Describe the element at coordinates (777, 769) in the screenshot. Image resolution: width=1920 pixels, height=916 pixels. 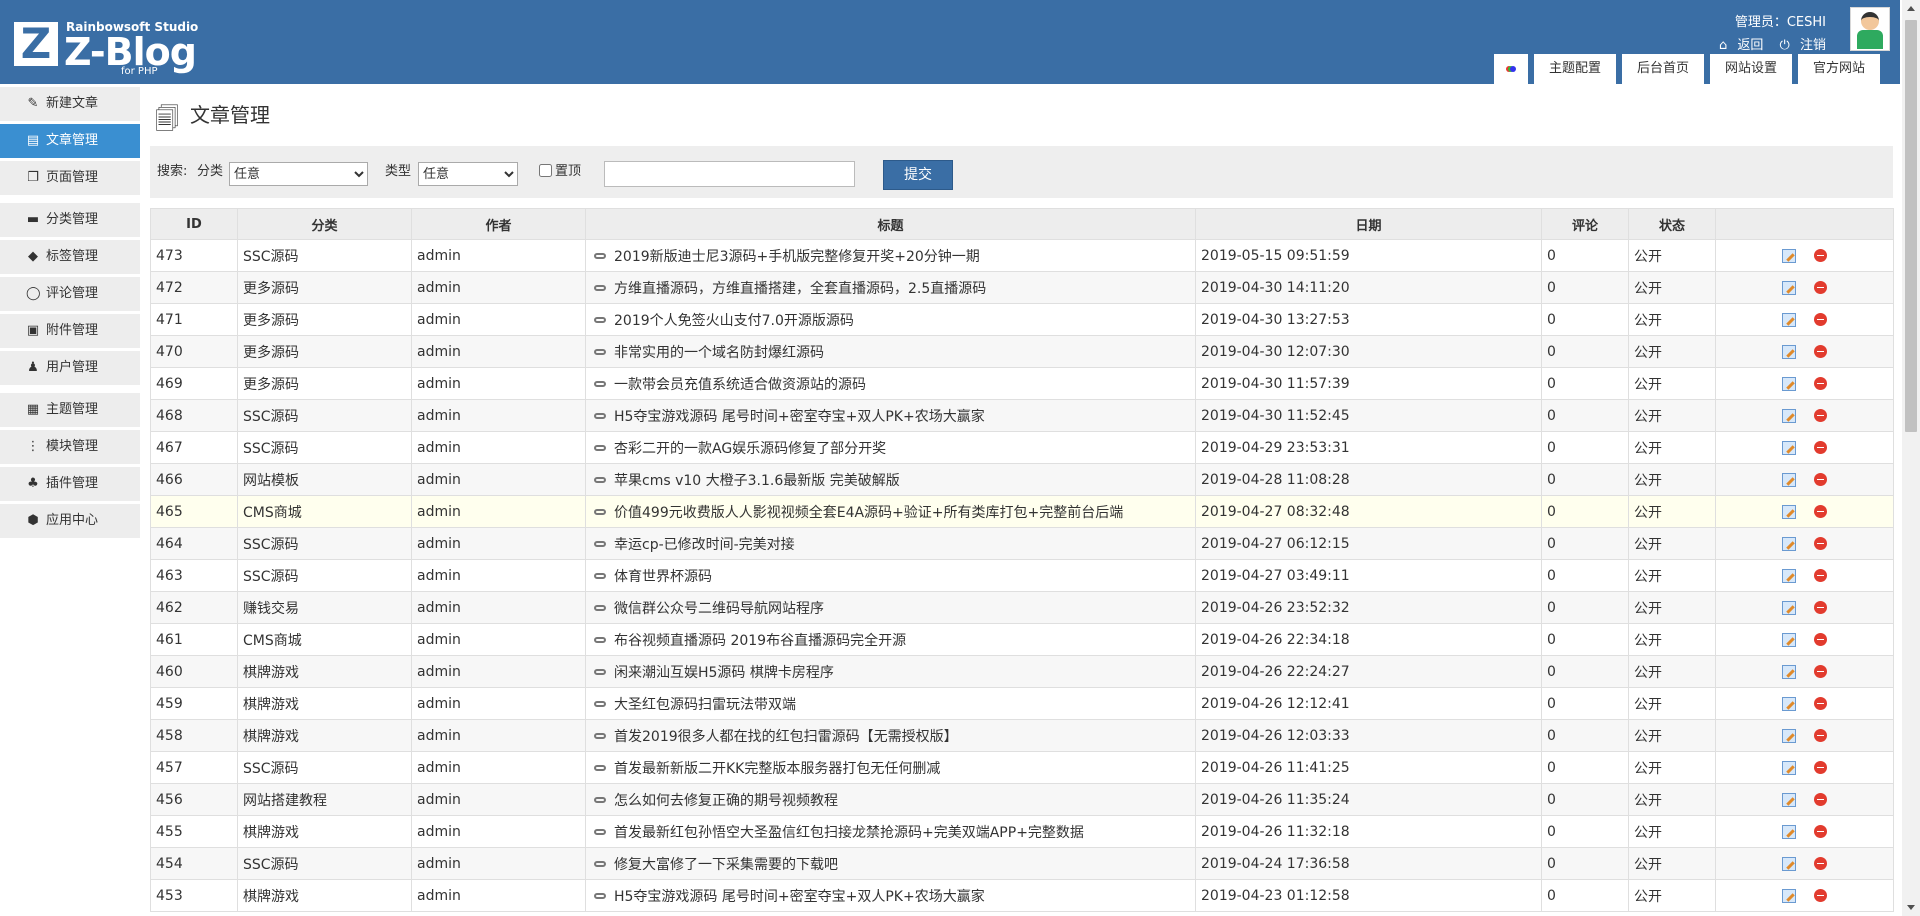
I see `article-title-link: 首发最新新版二开KK完整版本服务器打包无任何删减` at that location.